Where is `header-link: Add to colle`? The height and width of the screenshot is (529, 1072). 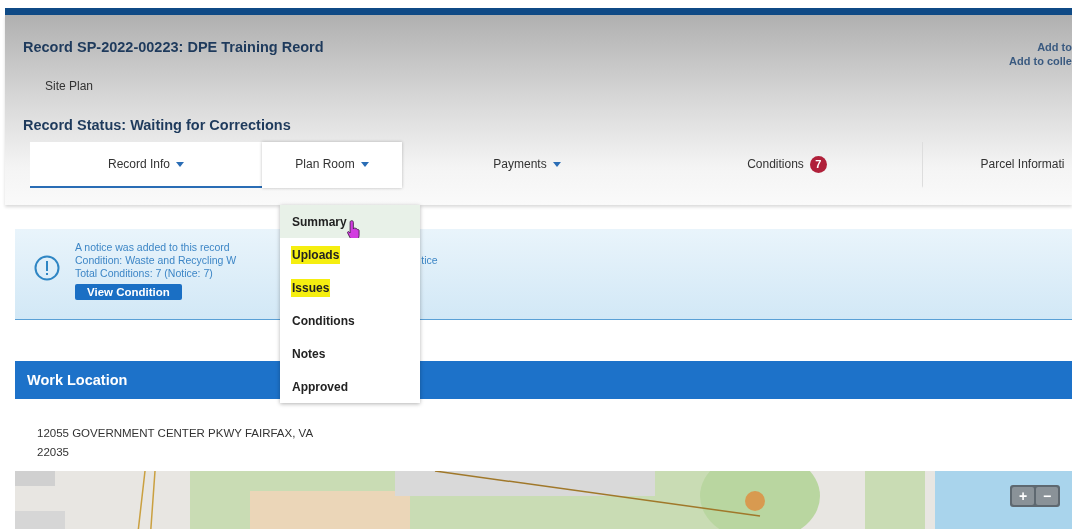 header-link: Add to colle is located at coordinates (1040, 61).